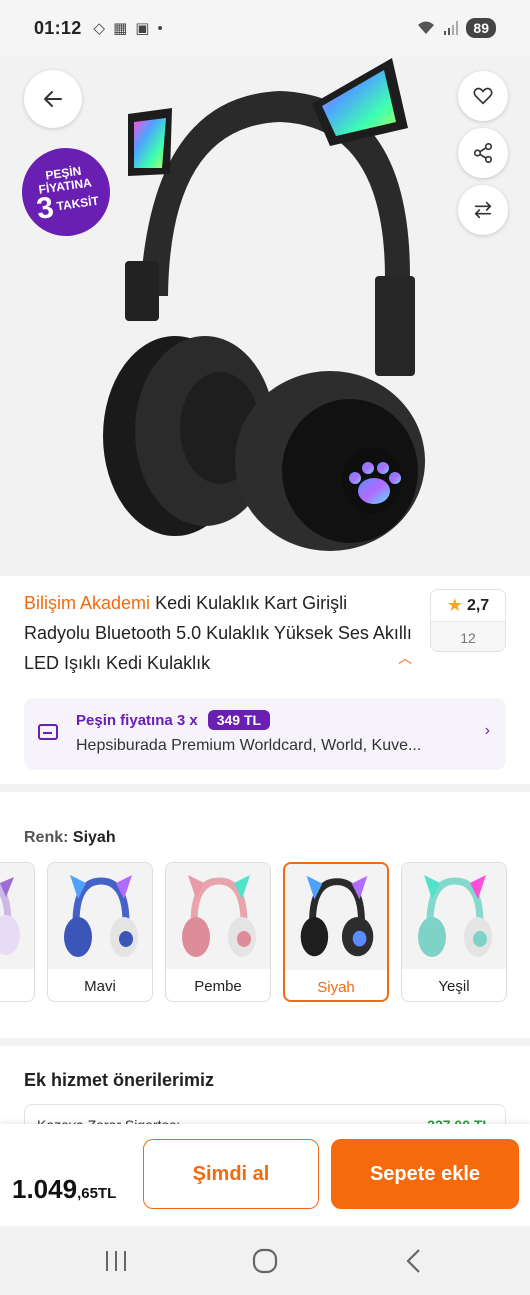 The height and width of the screenshot is (1295, 530). I want to click on back-nav-button, so click(413, 1261).